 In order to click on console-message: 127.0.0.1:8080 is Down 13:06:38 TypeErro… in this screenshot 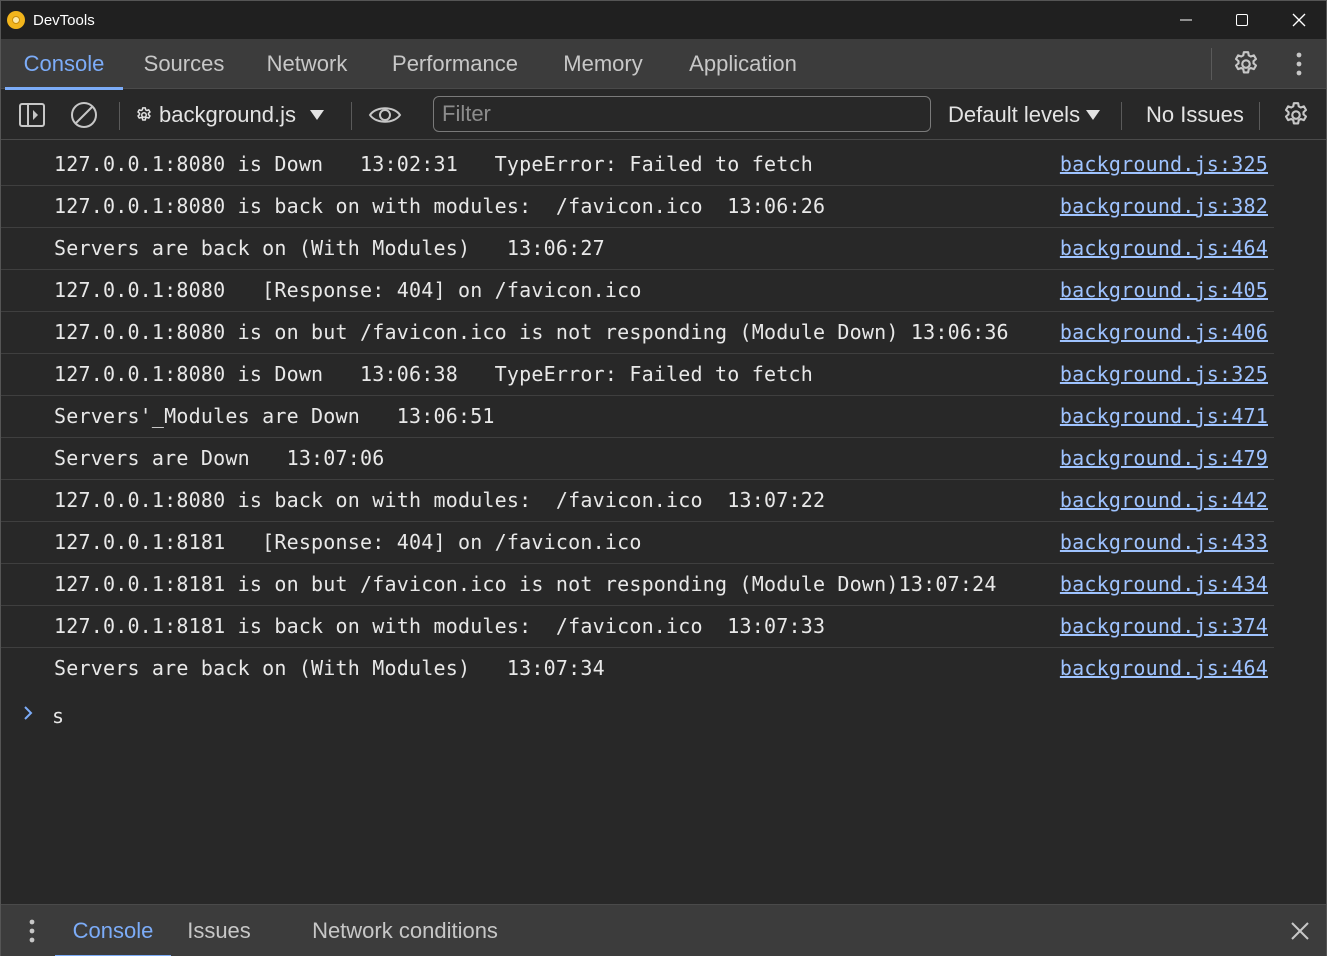, I will do `click(637, 375)`.